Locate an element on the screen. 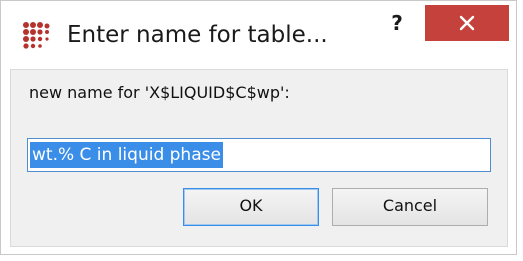 Image resolution: width=523 pixels, height=261 pixels. cancel-button: Cancel is located at coordinates (410, 207).